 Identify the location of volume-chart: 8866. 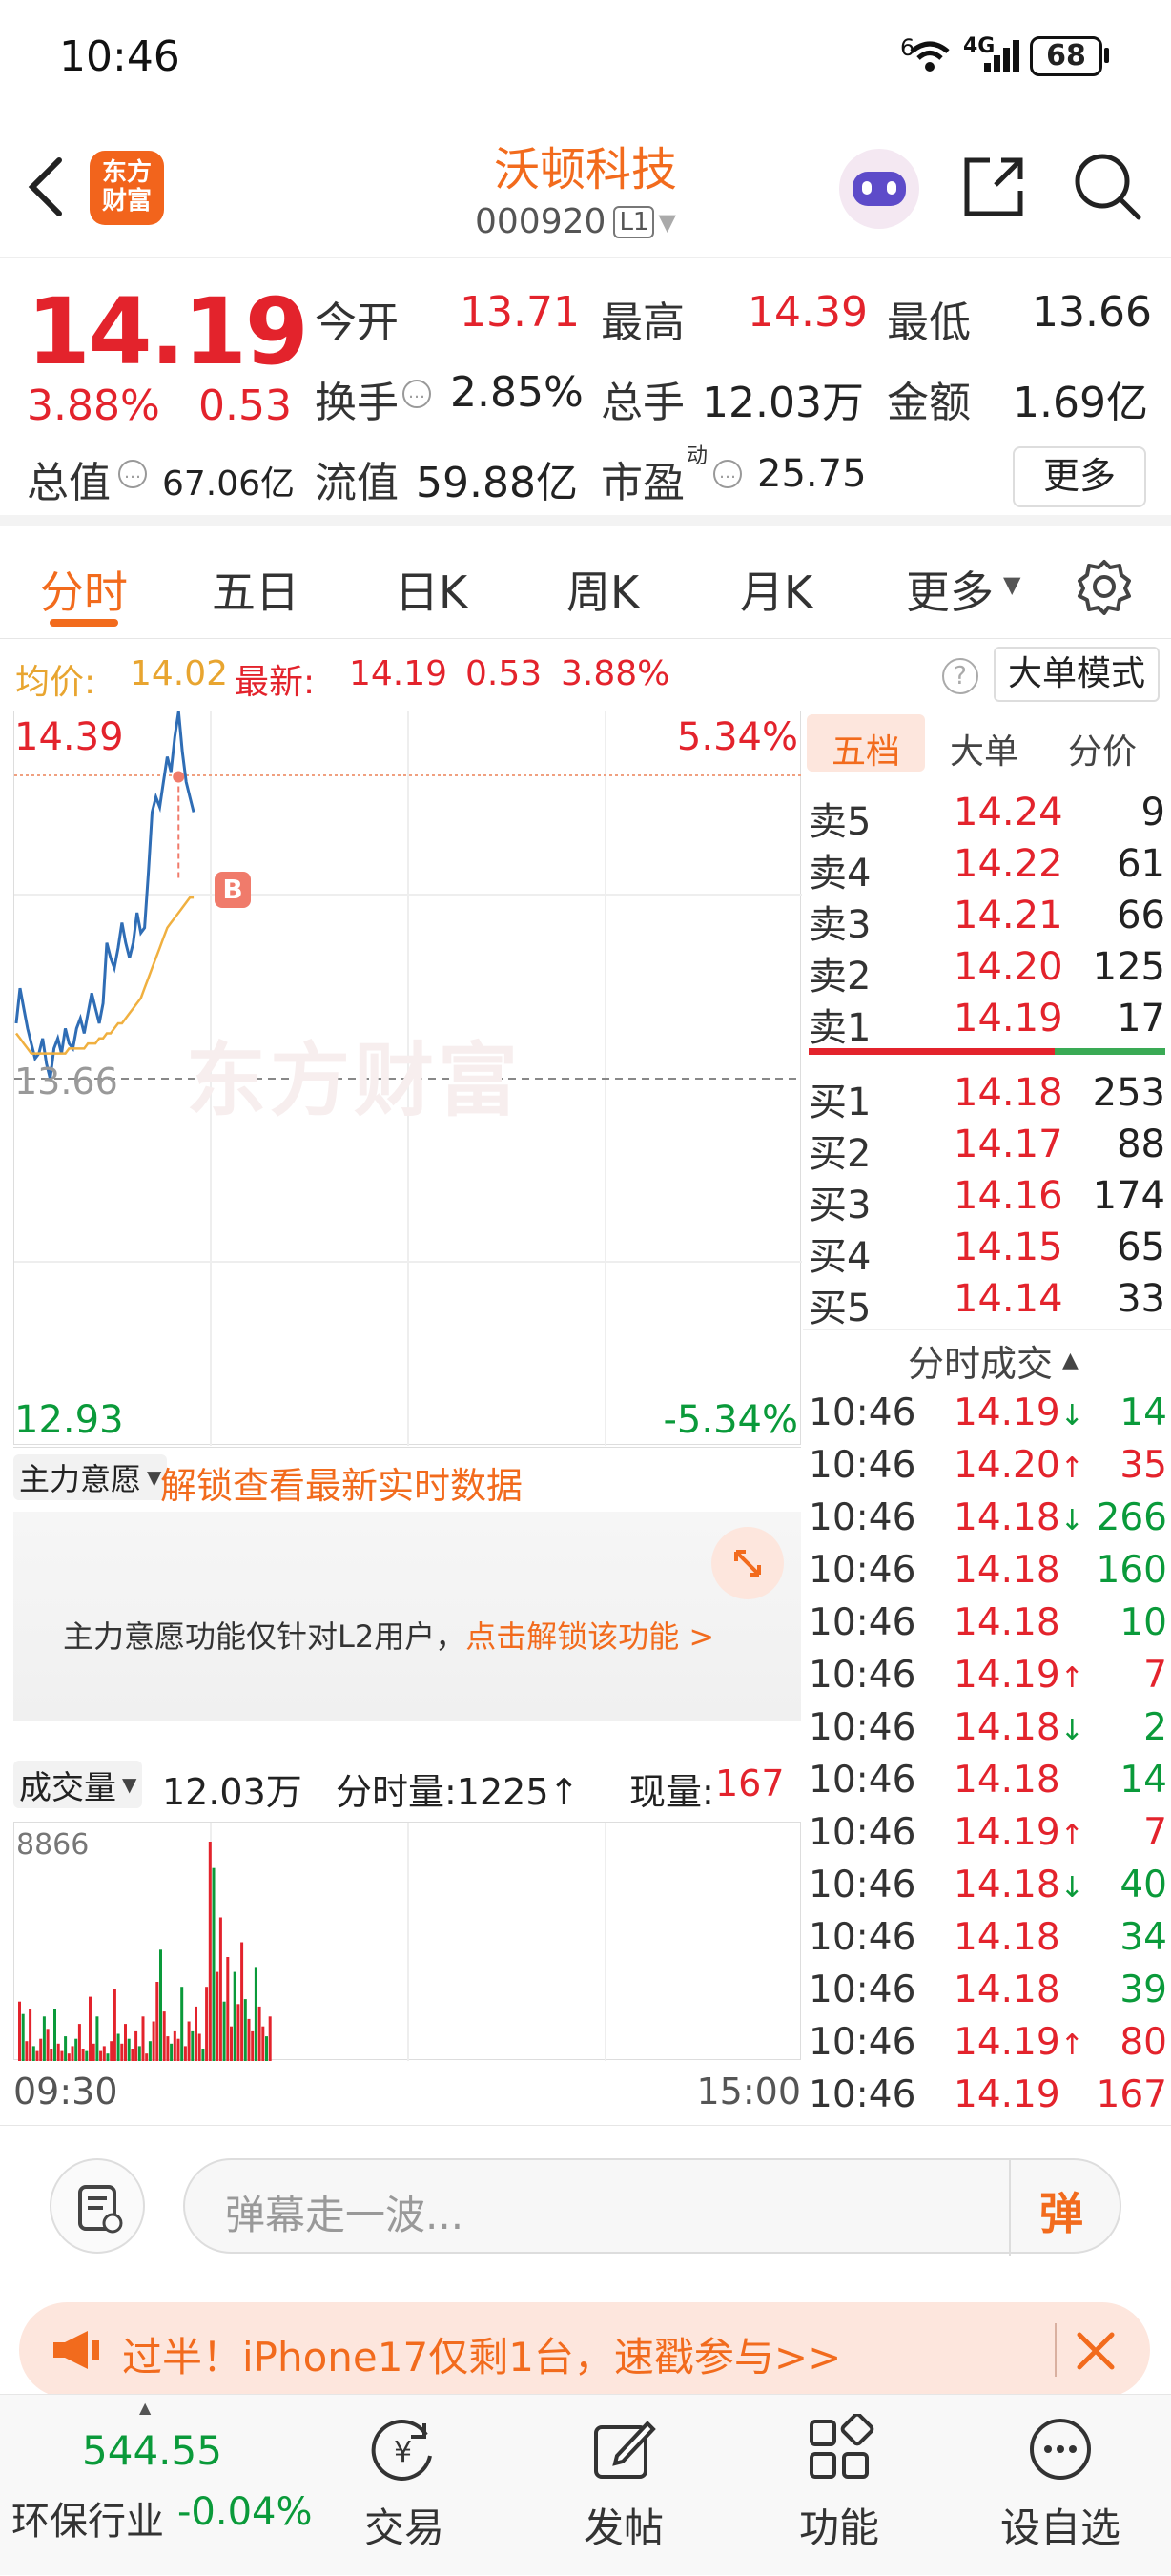
(407, 1941).